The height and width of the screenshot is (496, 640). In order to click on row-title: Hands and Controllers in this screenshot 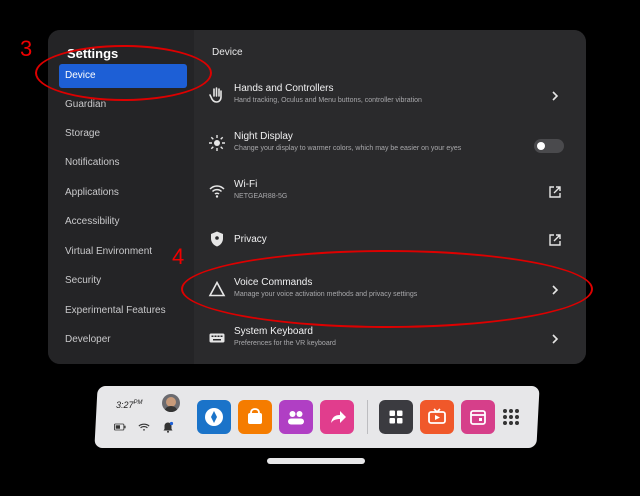, I will do `click(284, 88)`.